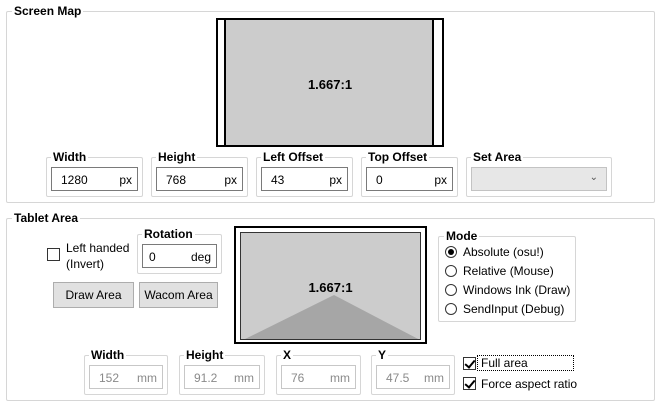  What do you see at coordinates (340, 378) in the screenshot?
I see `tablet-x-unit: mm` at bounding box center [340, 378].